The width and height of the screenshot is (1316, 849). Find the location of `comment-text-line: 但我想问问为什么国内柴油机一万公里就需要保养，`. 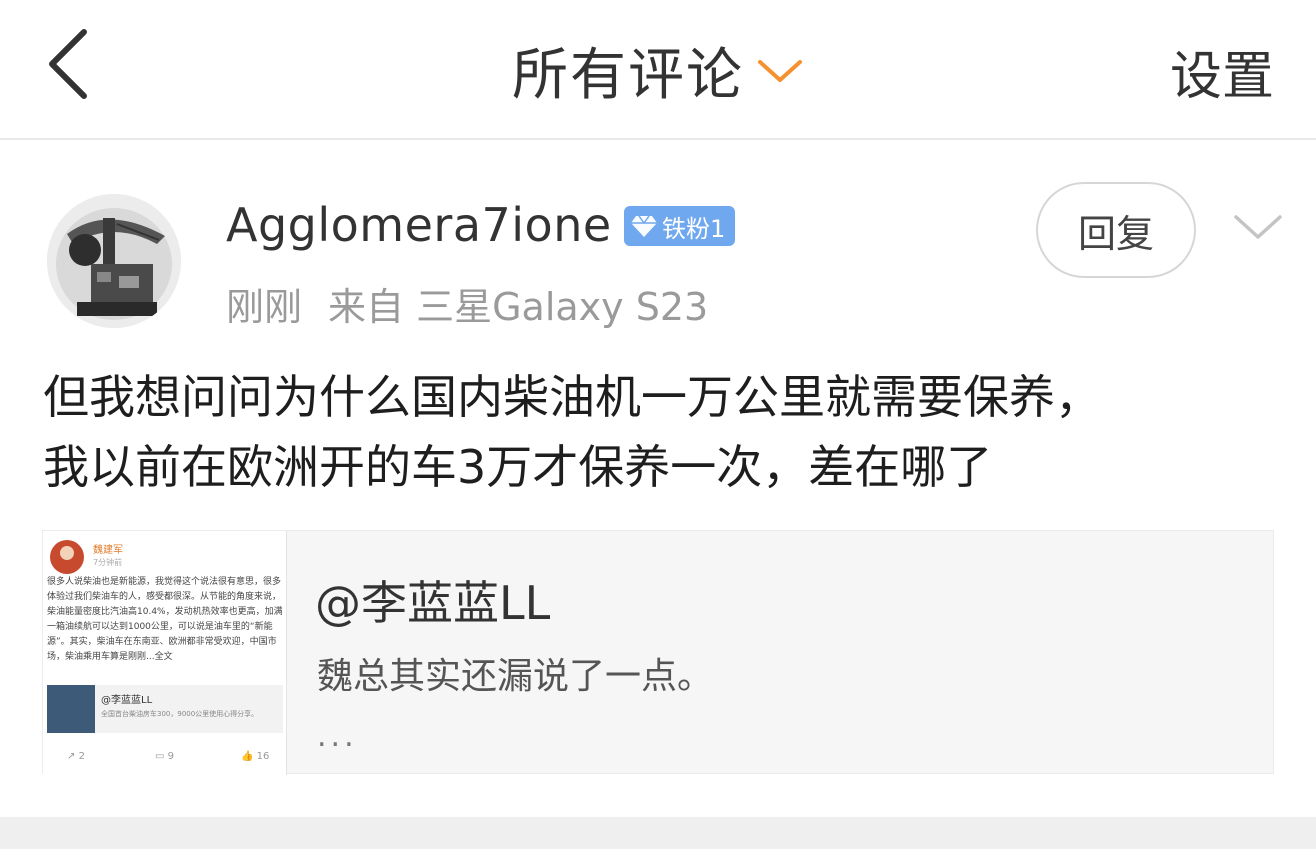

comment-text-line: 但我想问问为什么国内柴油机一万公里就需要保养， is located at coordinates (572, 397).